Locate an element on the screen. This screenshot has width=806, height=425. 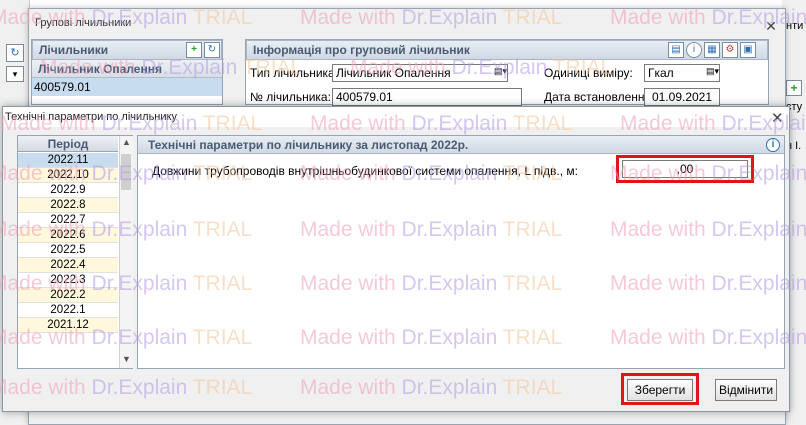
period-column-header: Період is located at coordinates (68, 144).